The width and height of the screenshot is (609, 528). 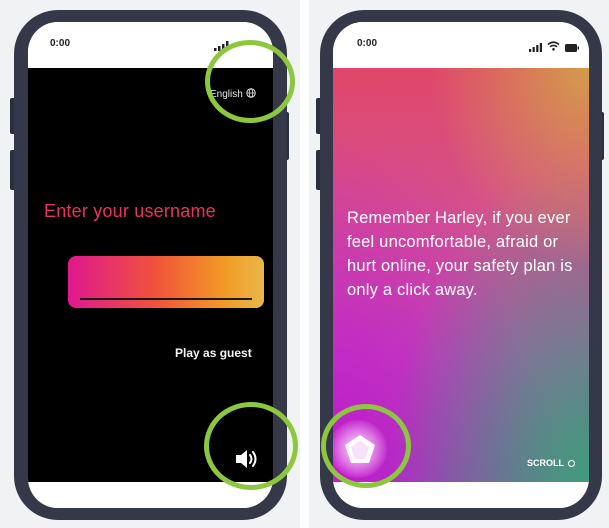 I want to click on scroll-label: SCROLL, so click(x=545, y=463).